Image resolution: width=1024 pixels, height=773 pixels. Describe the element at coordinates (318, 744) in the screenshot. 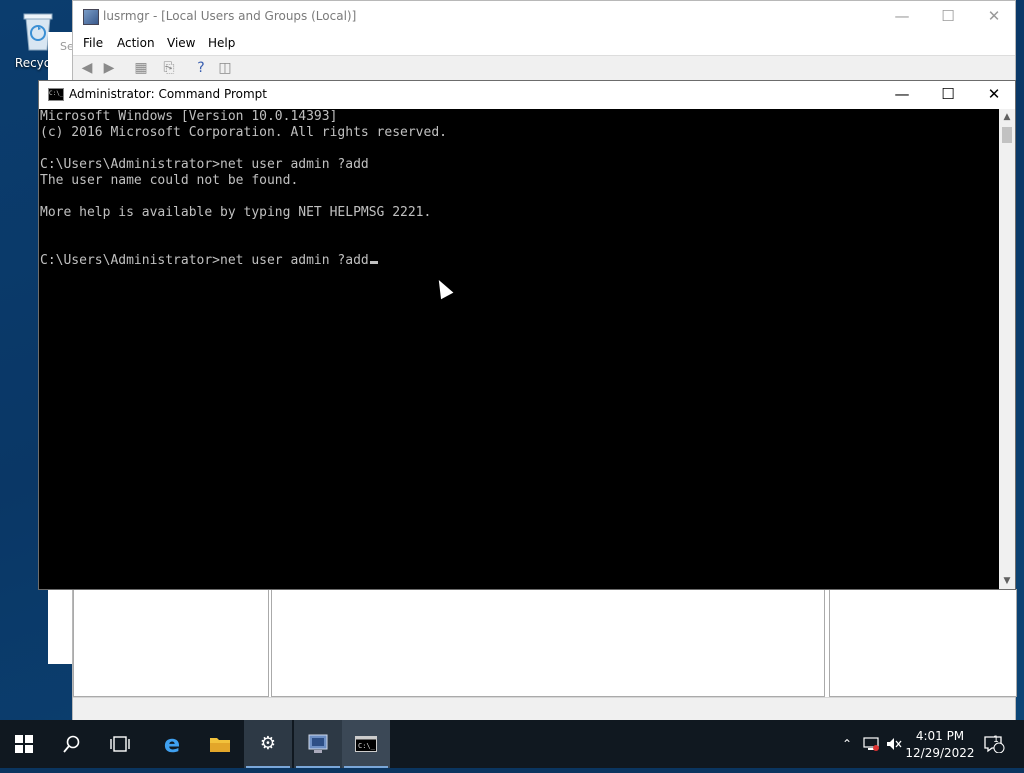

I see `server-manager-icon` at that location.